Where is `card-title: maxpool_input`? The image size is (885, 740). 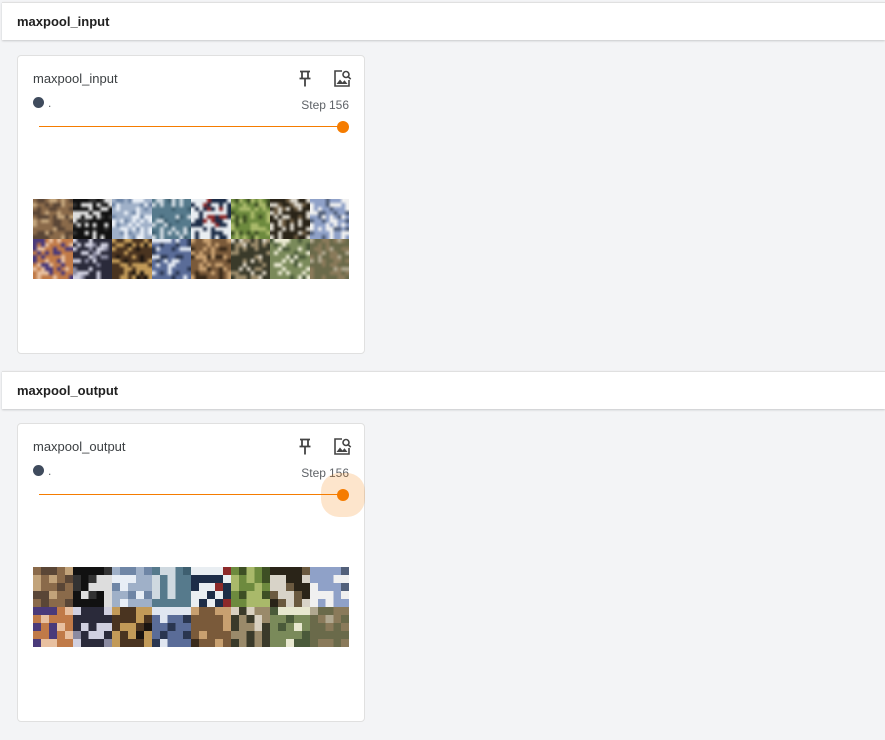 card-title: maxpool_input is located at coordinates (75, 78).